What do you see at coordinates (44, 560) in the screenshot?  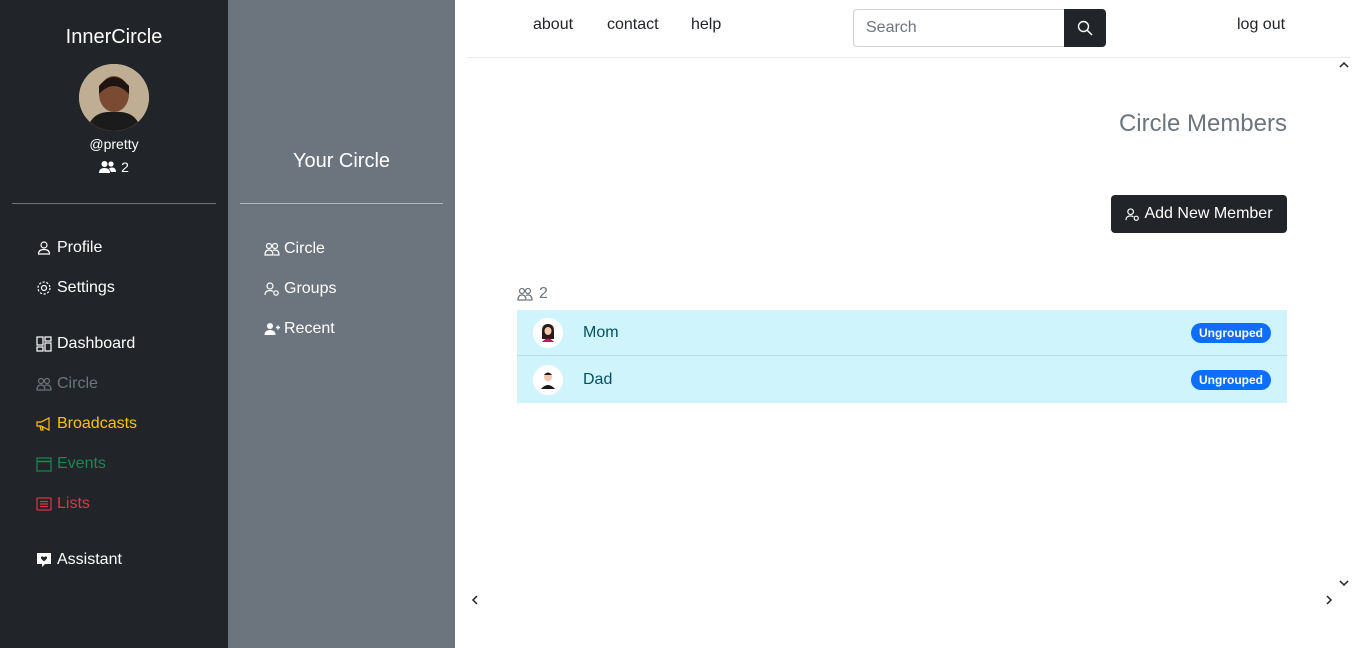 I see `chat-heart-icon` at bounding box center [44, 560].